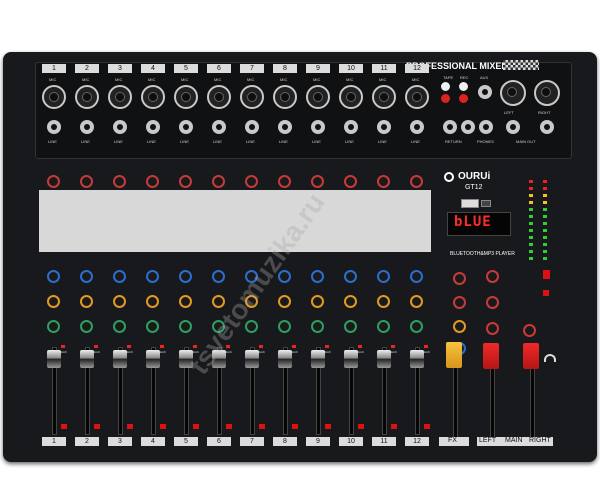  Describe the element at coordinates (485, 92) in the screenshot. I see `aux-jack` at that location.